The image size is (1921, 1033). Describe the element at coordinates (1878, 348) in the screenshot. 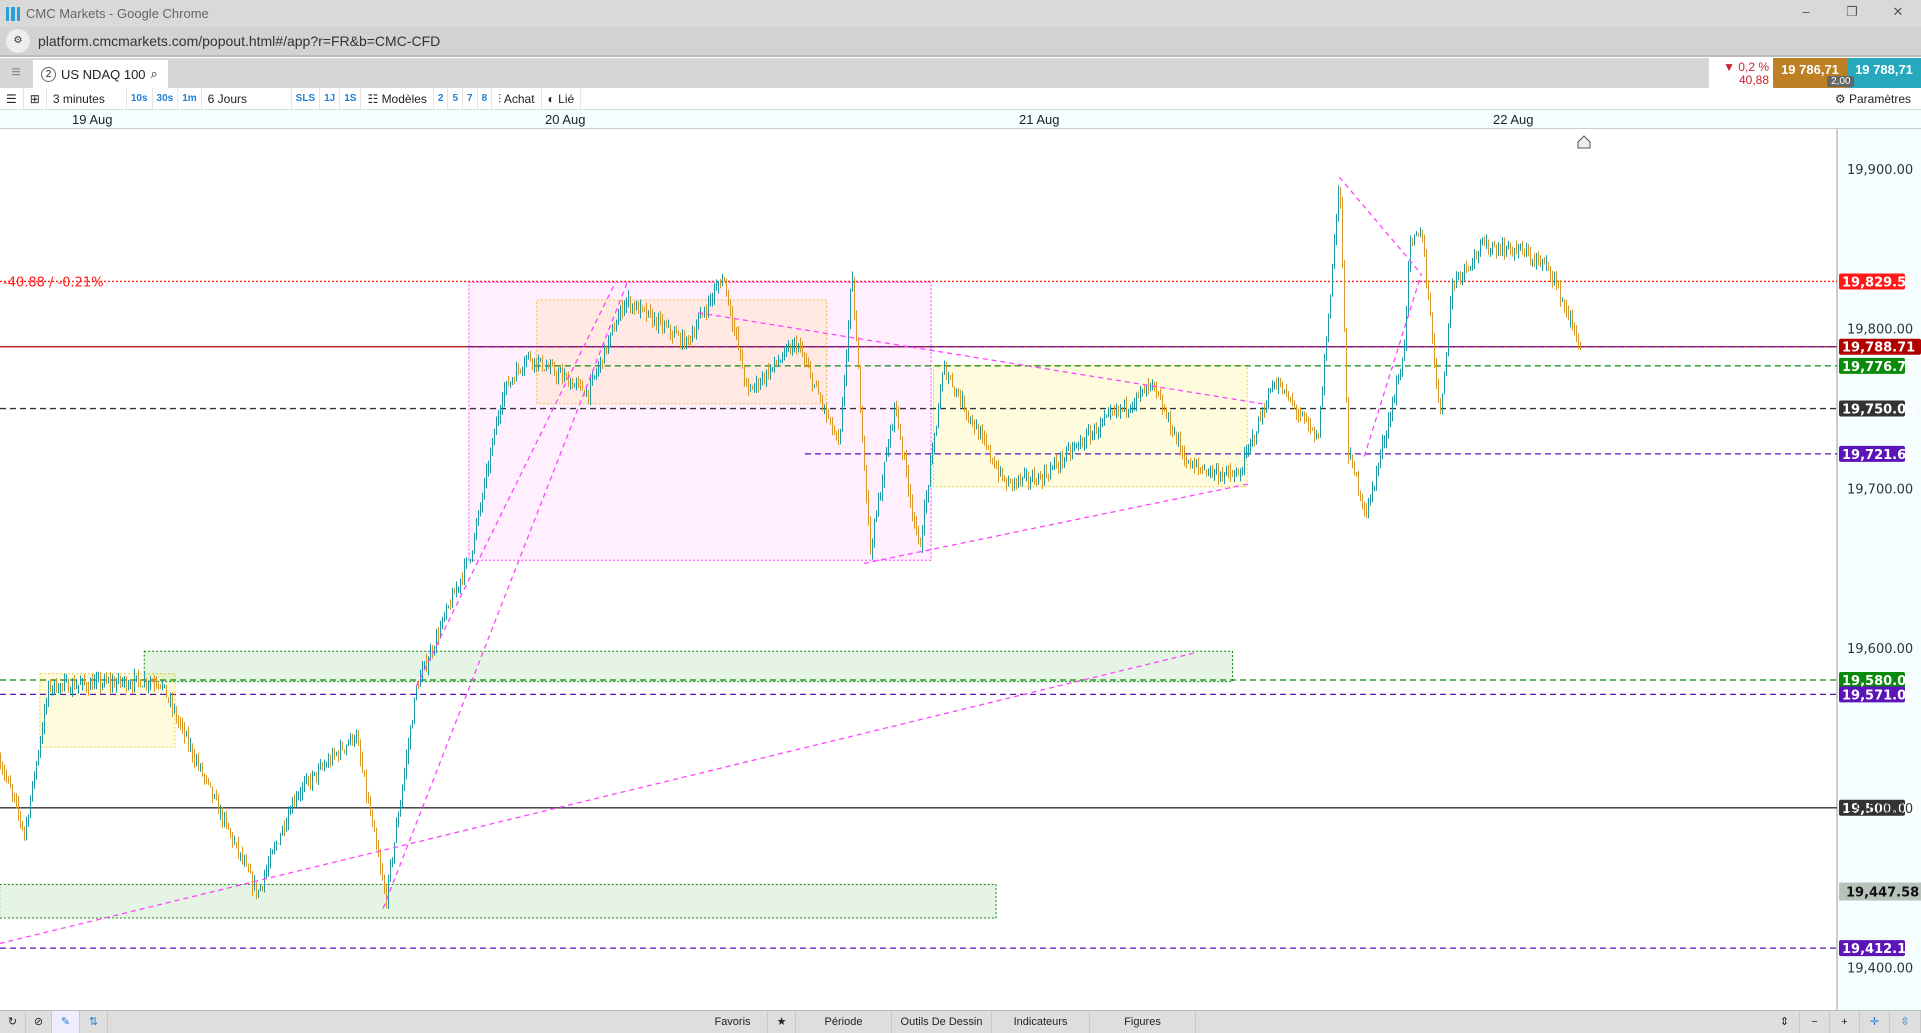

I see `level-label: 19,788.71` at that location.